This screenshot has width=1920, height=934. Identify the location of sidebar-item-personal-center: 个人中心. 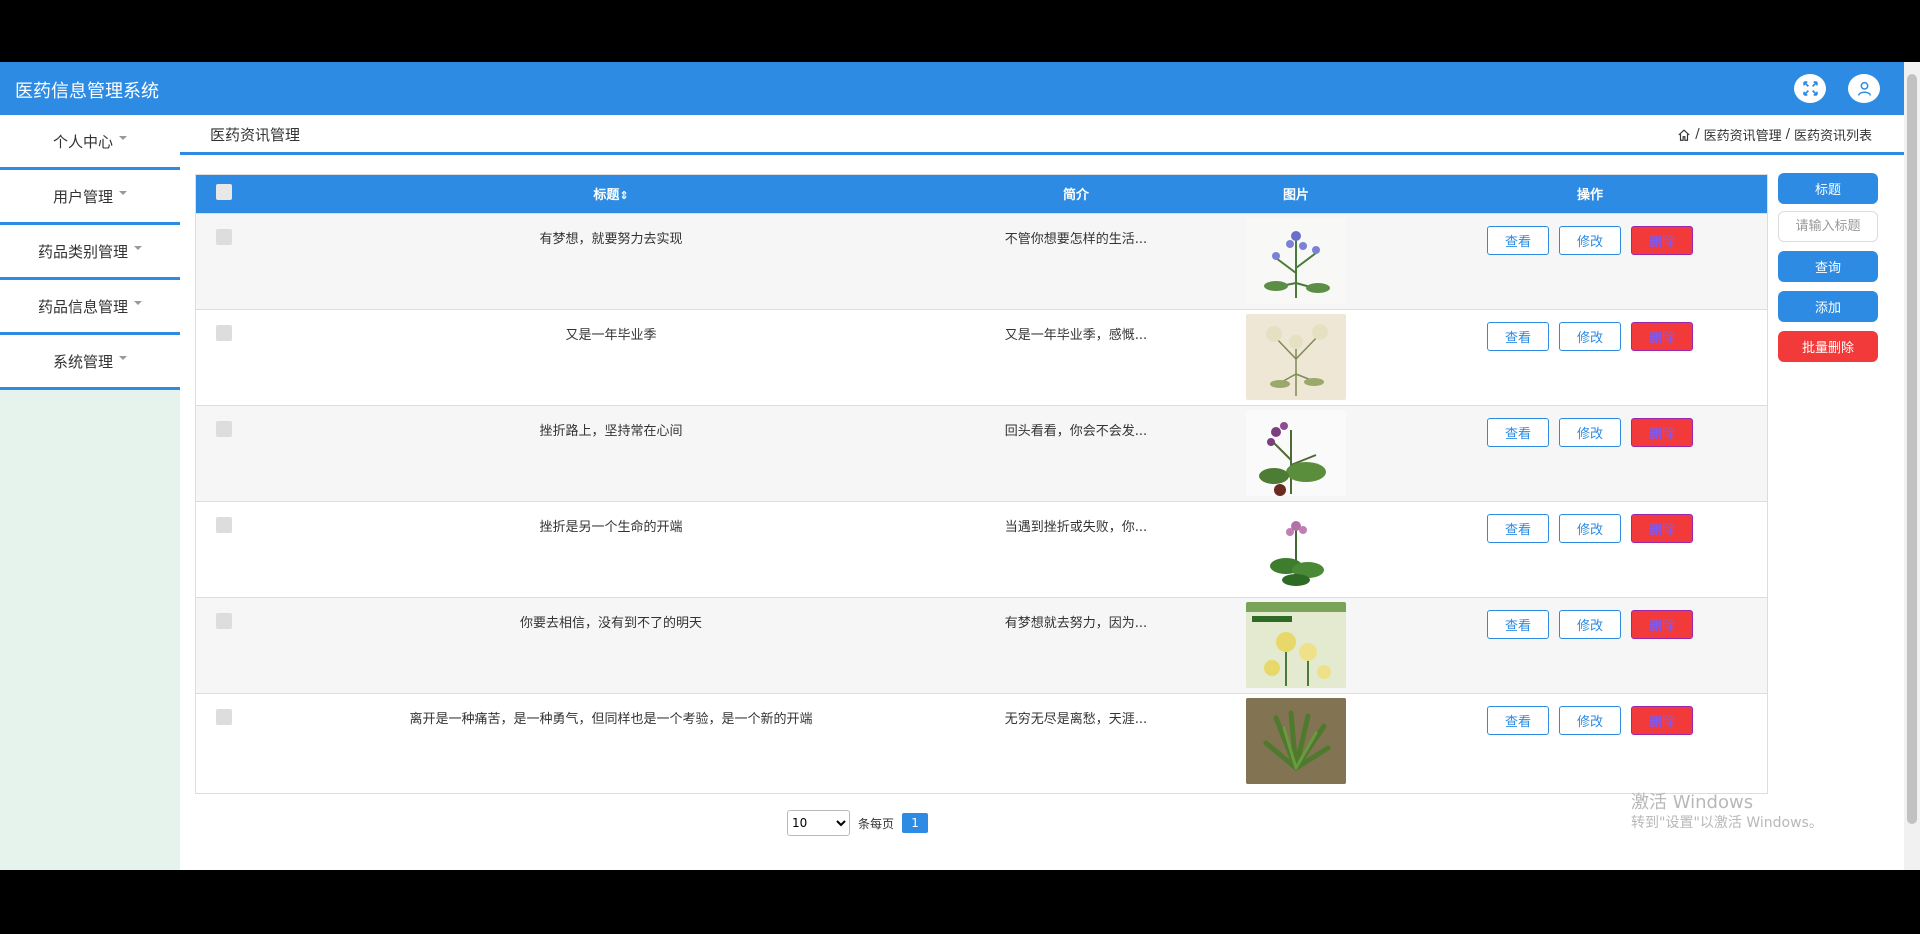
(90, 142).